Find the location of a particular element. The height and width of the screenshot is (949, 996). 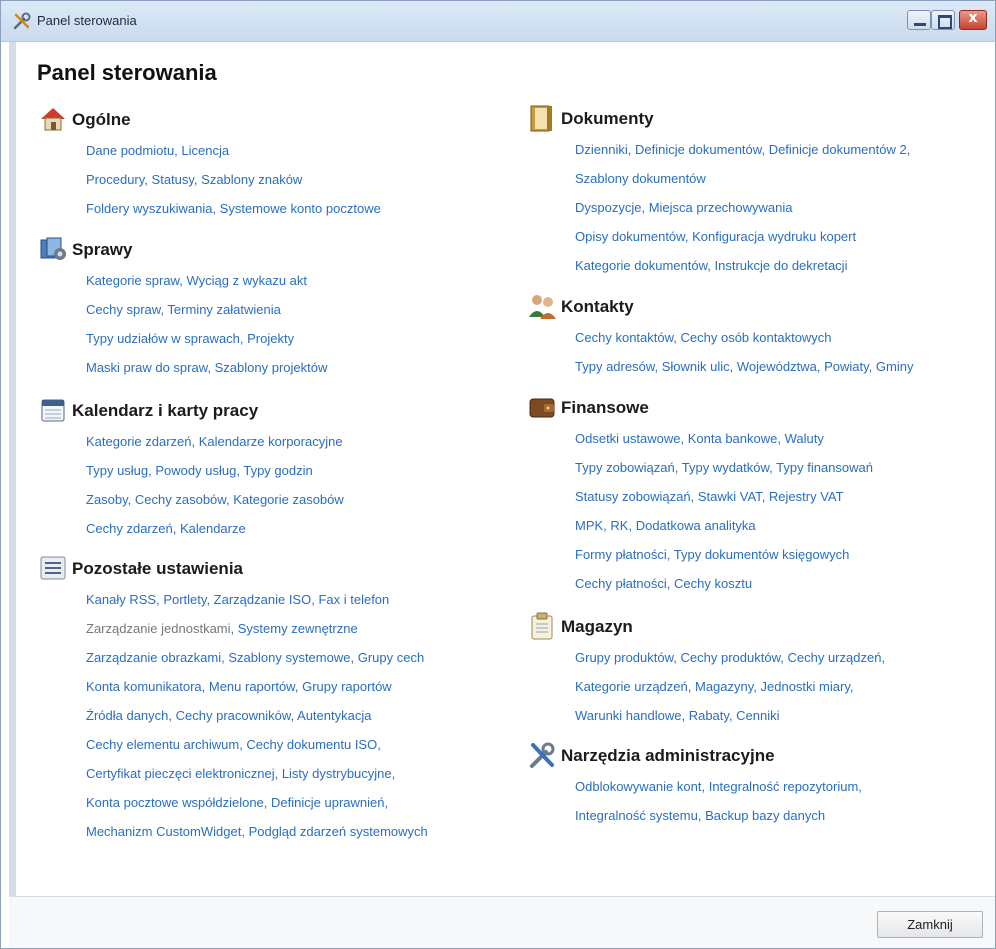

link-item: Jednostki miary is located at coordinates (805, 686).